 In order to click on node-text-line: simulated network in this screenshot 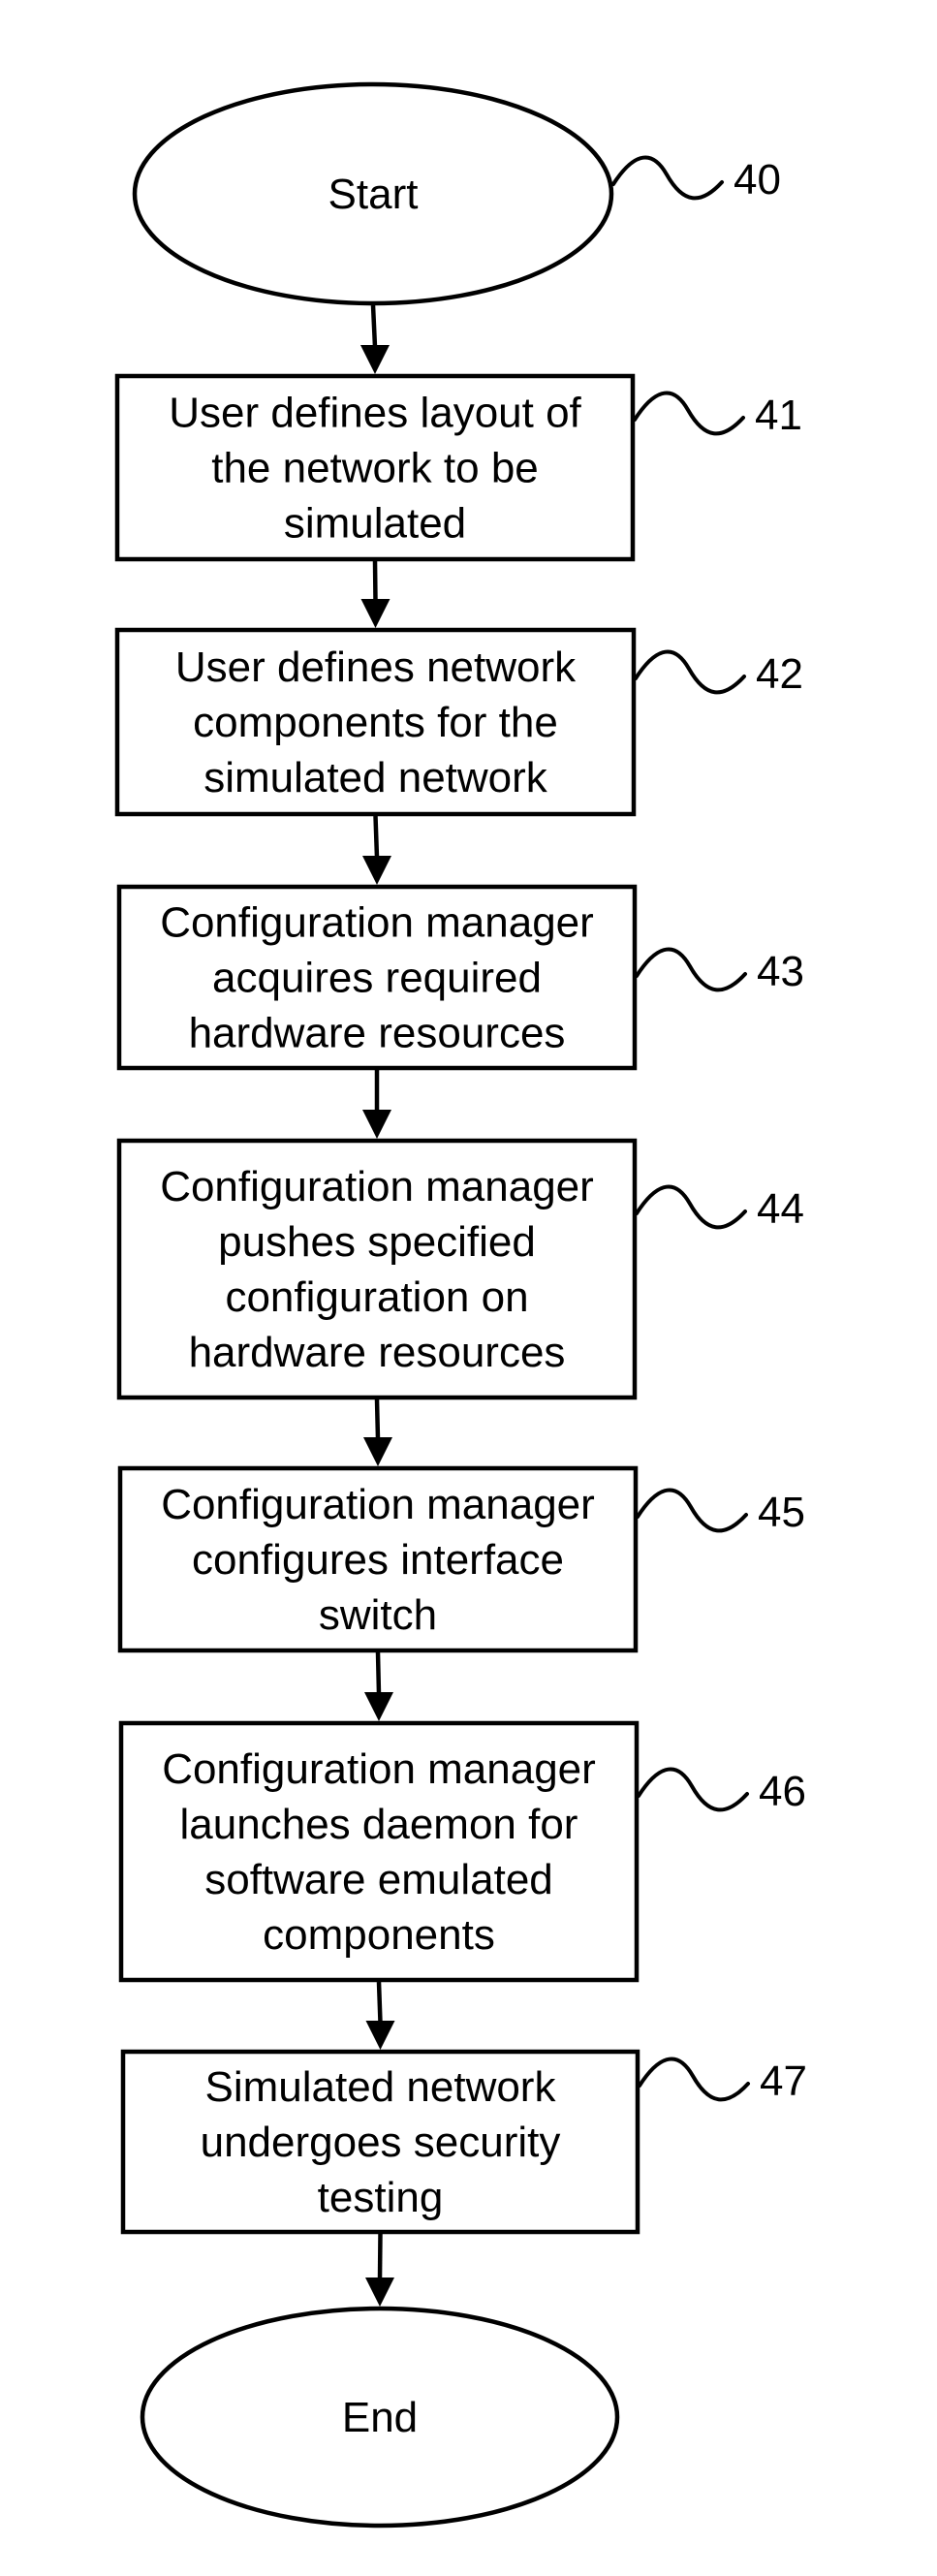, I will do `click(375, 777)`.